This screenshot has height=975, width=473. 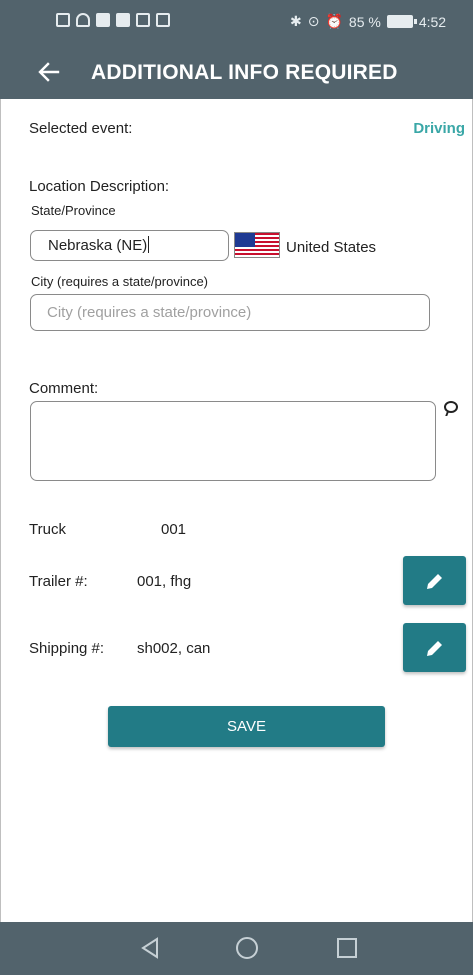 I want to click on app-icon, so click(x=143, y=20).